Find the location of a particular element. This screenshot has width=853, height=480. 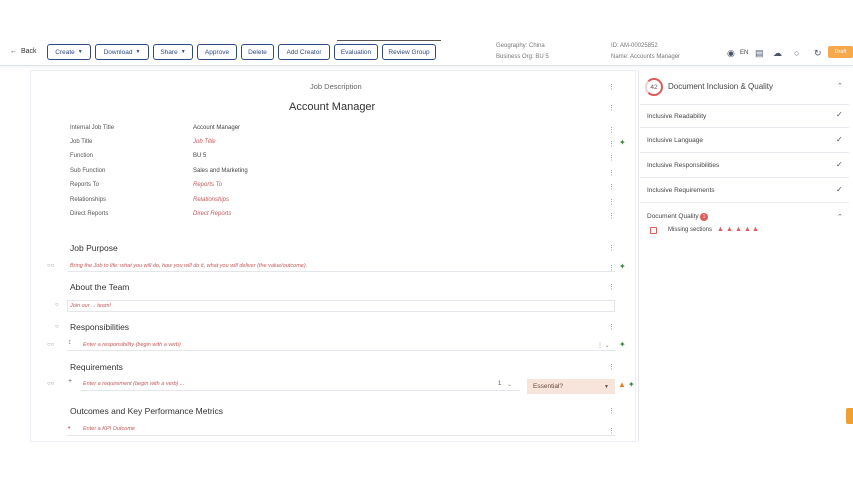

requirement-count: 1 is located at coordinates (500, 384).